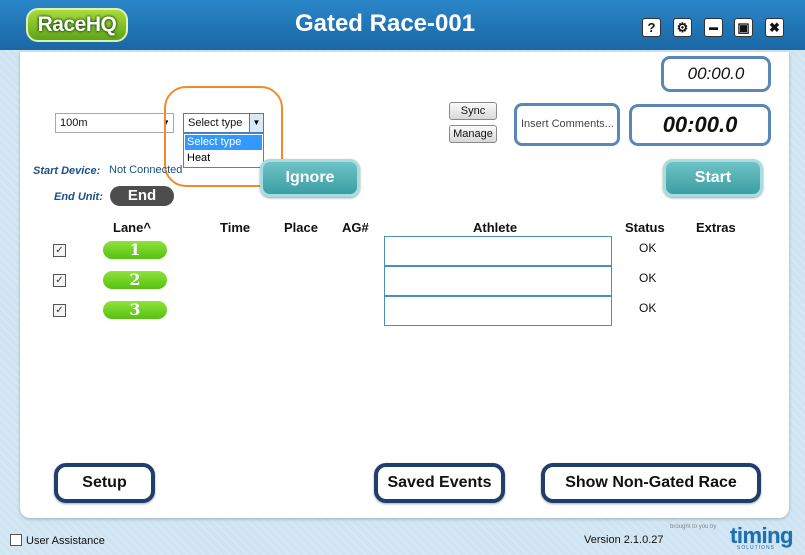 This screenshot has height=555, width=805. Describe the element at coordinates (743, 27) in the screenshot. I see `maximize-icon: ▣` at that location.